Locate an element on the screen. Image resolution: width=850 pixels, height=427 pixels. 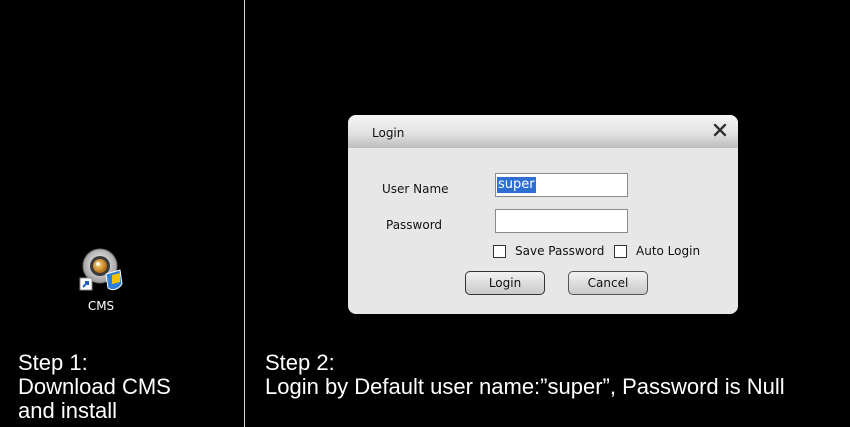
step1-caption: Step 1: Download CMS and install is located at coordinates (128, 387).